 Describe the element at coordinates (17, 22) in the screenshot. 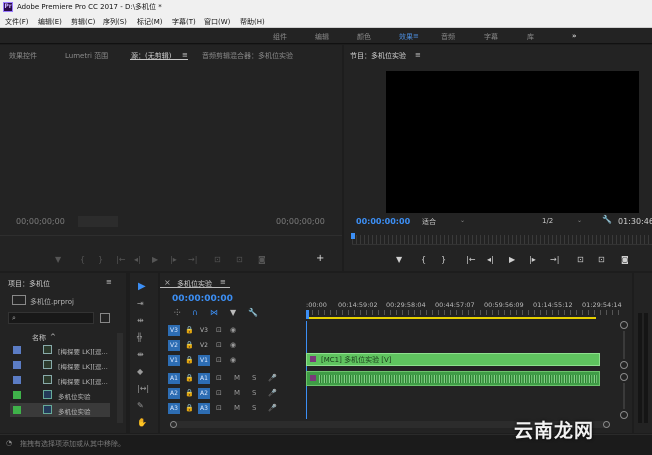

I see `menu-file: 文件(F)` at that location.